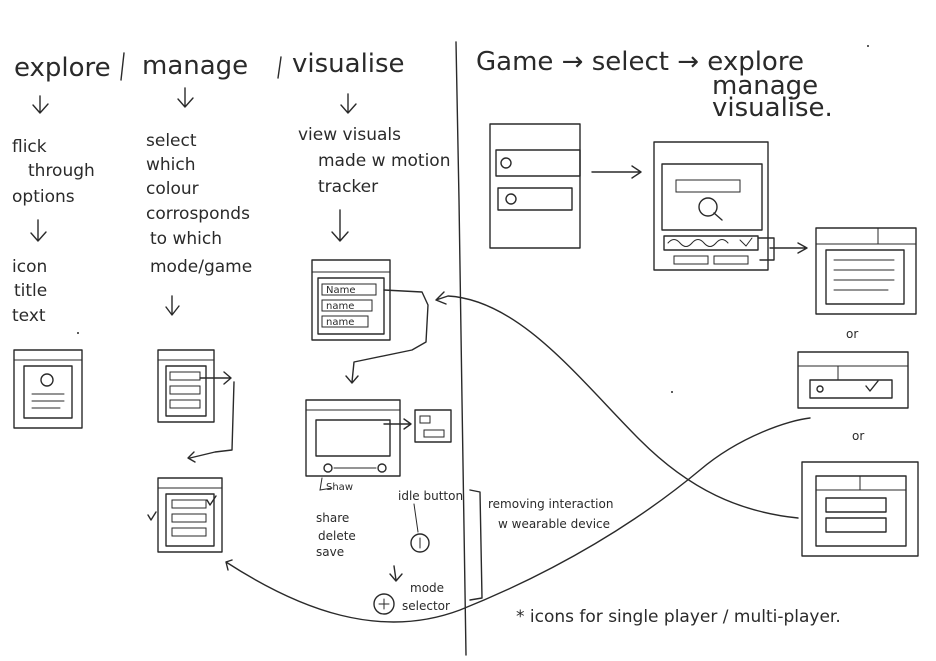 The width and height of the screenshot is (936, 661). I want to click on visualise-list-item-label: Name, so click(341, 290).